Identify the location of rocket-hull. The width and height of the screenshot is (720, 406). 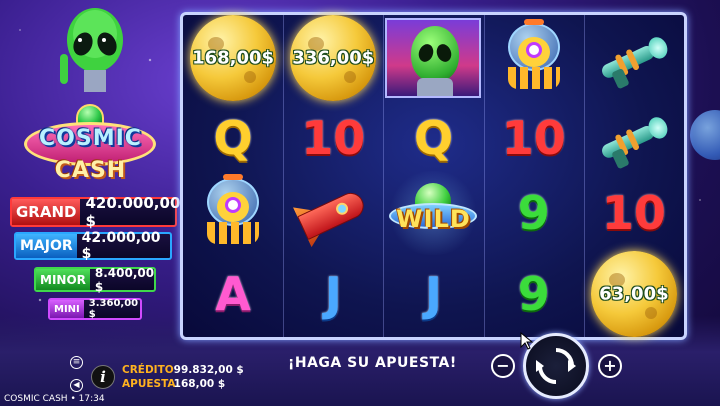
(333, 214).